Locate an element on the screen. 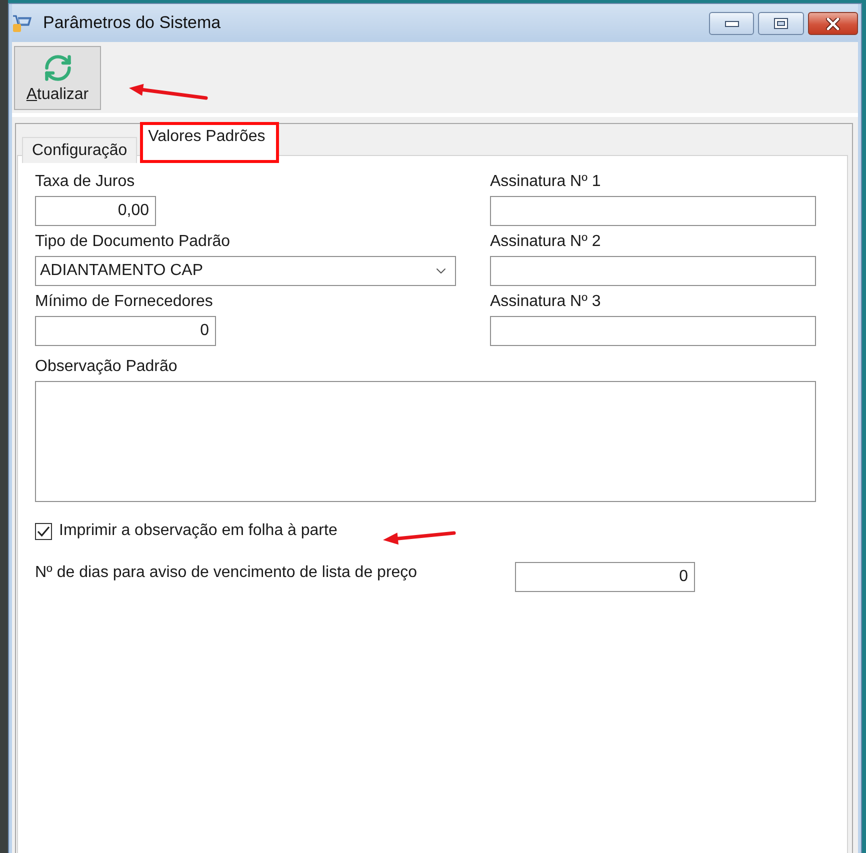 This screenshot has height=853, width=866. minimize-icon is located at coordinates (731, 23).